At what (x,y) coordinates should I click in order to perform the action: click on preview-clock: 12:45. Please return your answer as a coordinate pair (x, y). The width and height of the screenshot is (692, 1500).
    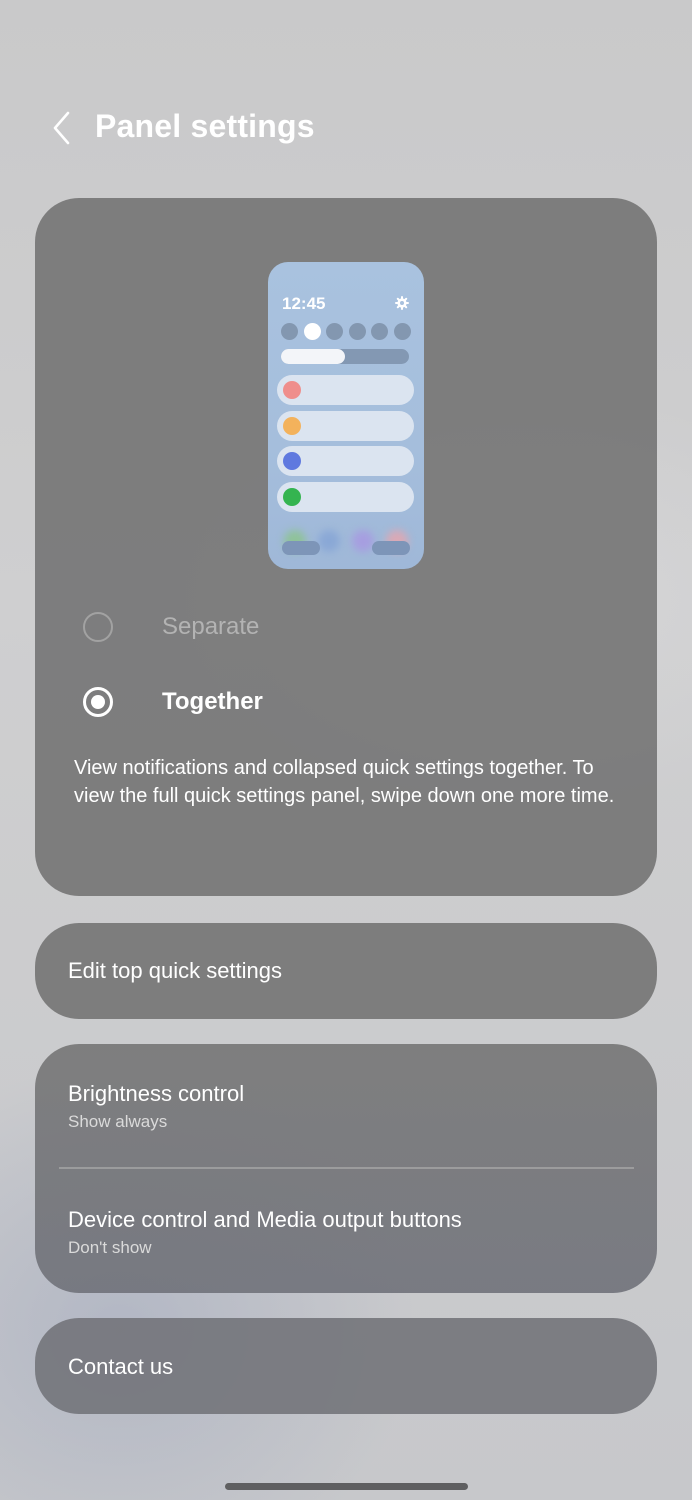
    Looking at the image, I should click on (304, 303).